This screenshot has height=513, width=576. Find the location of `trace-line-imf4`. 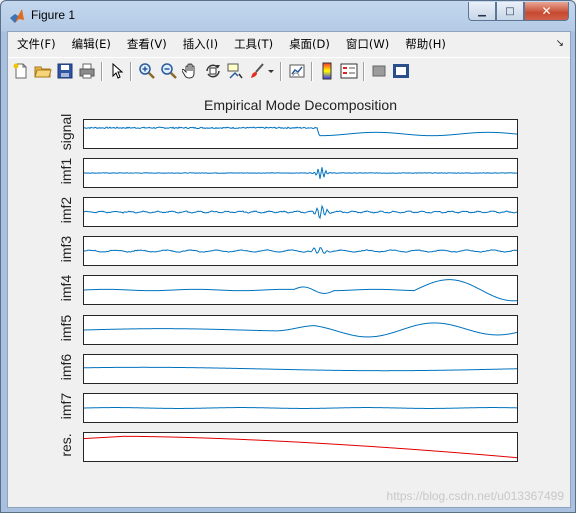

trace-line-imf4 is located at coordinates (300, 290).